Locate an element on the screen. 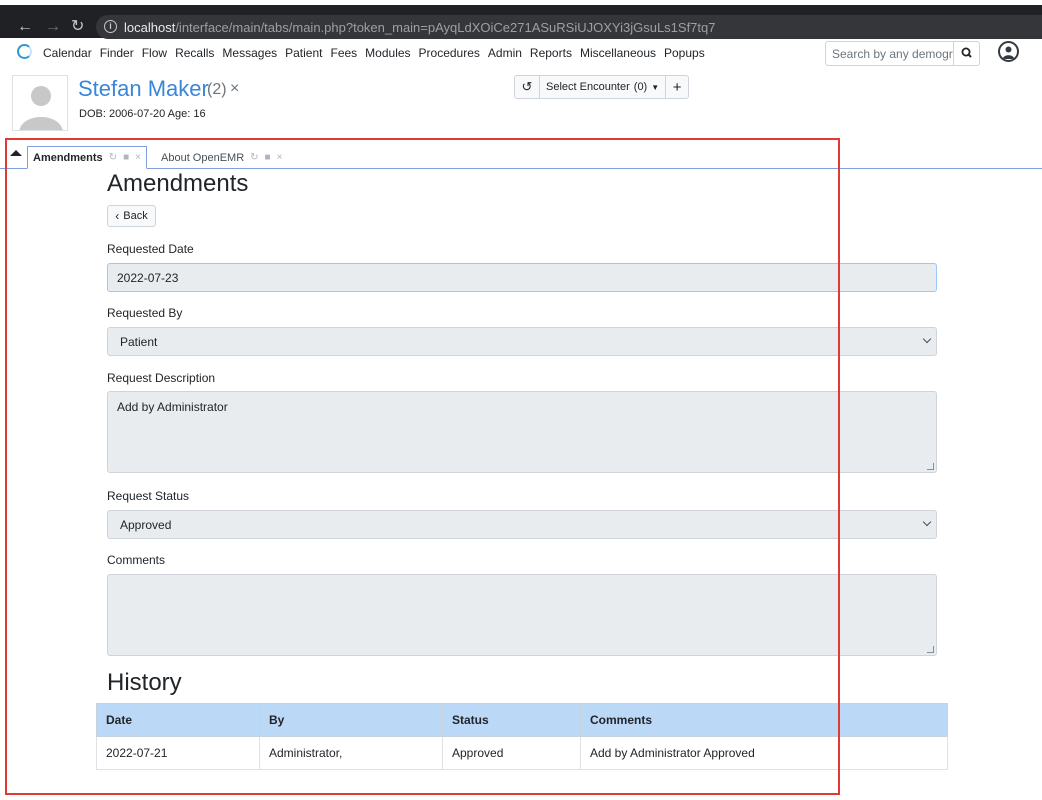 This screenshot has width=1042, height=800. info-icon: i is located at coordinates (110, 26).